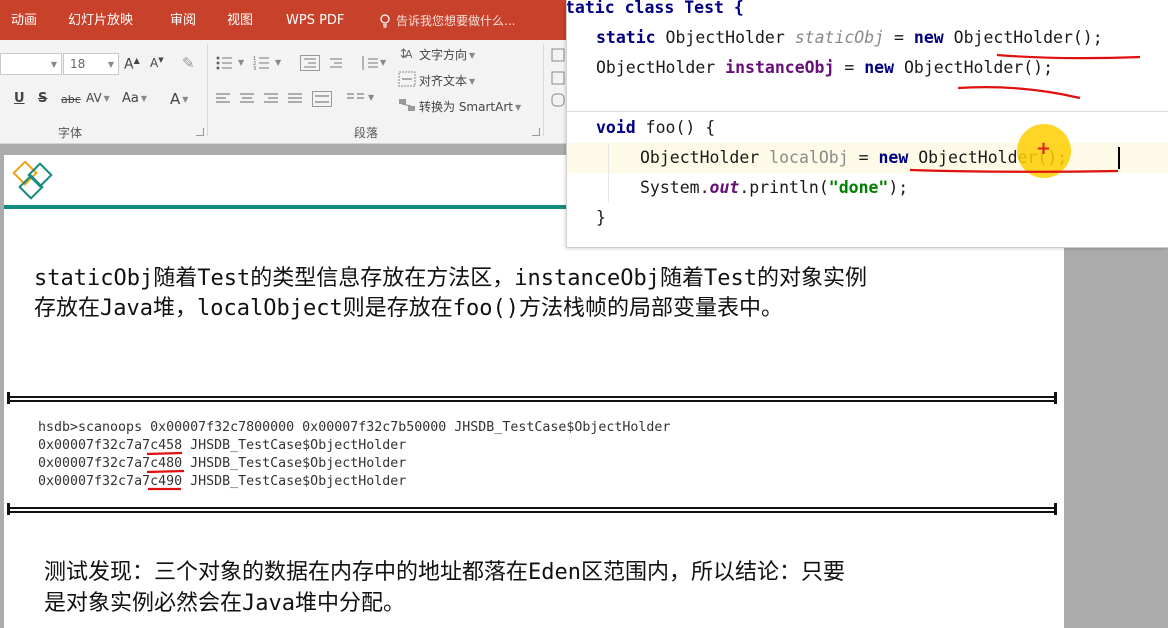 The width and height of the screenshot is (1168, 628). What do you see at coordinates (175, 99) in the screenshot?
I see `font-color-label: A` at bounding box center [175, 99].